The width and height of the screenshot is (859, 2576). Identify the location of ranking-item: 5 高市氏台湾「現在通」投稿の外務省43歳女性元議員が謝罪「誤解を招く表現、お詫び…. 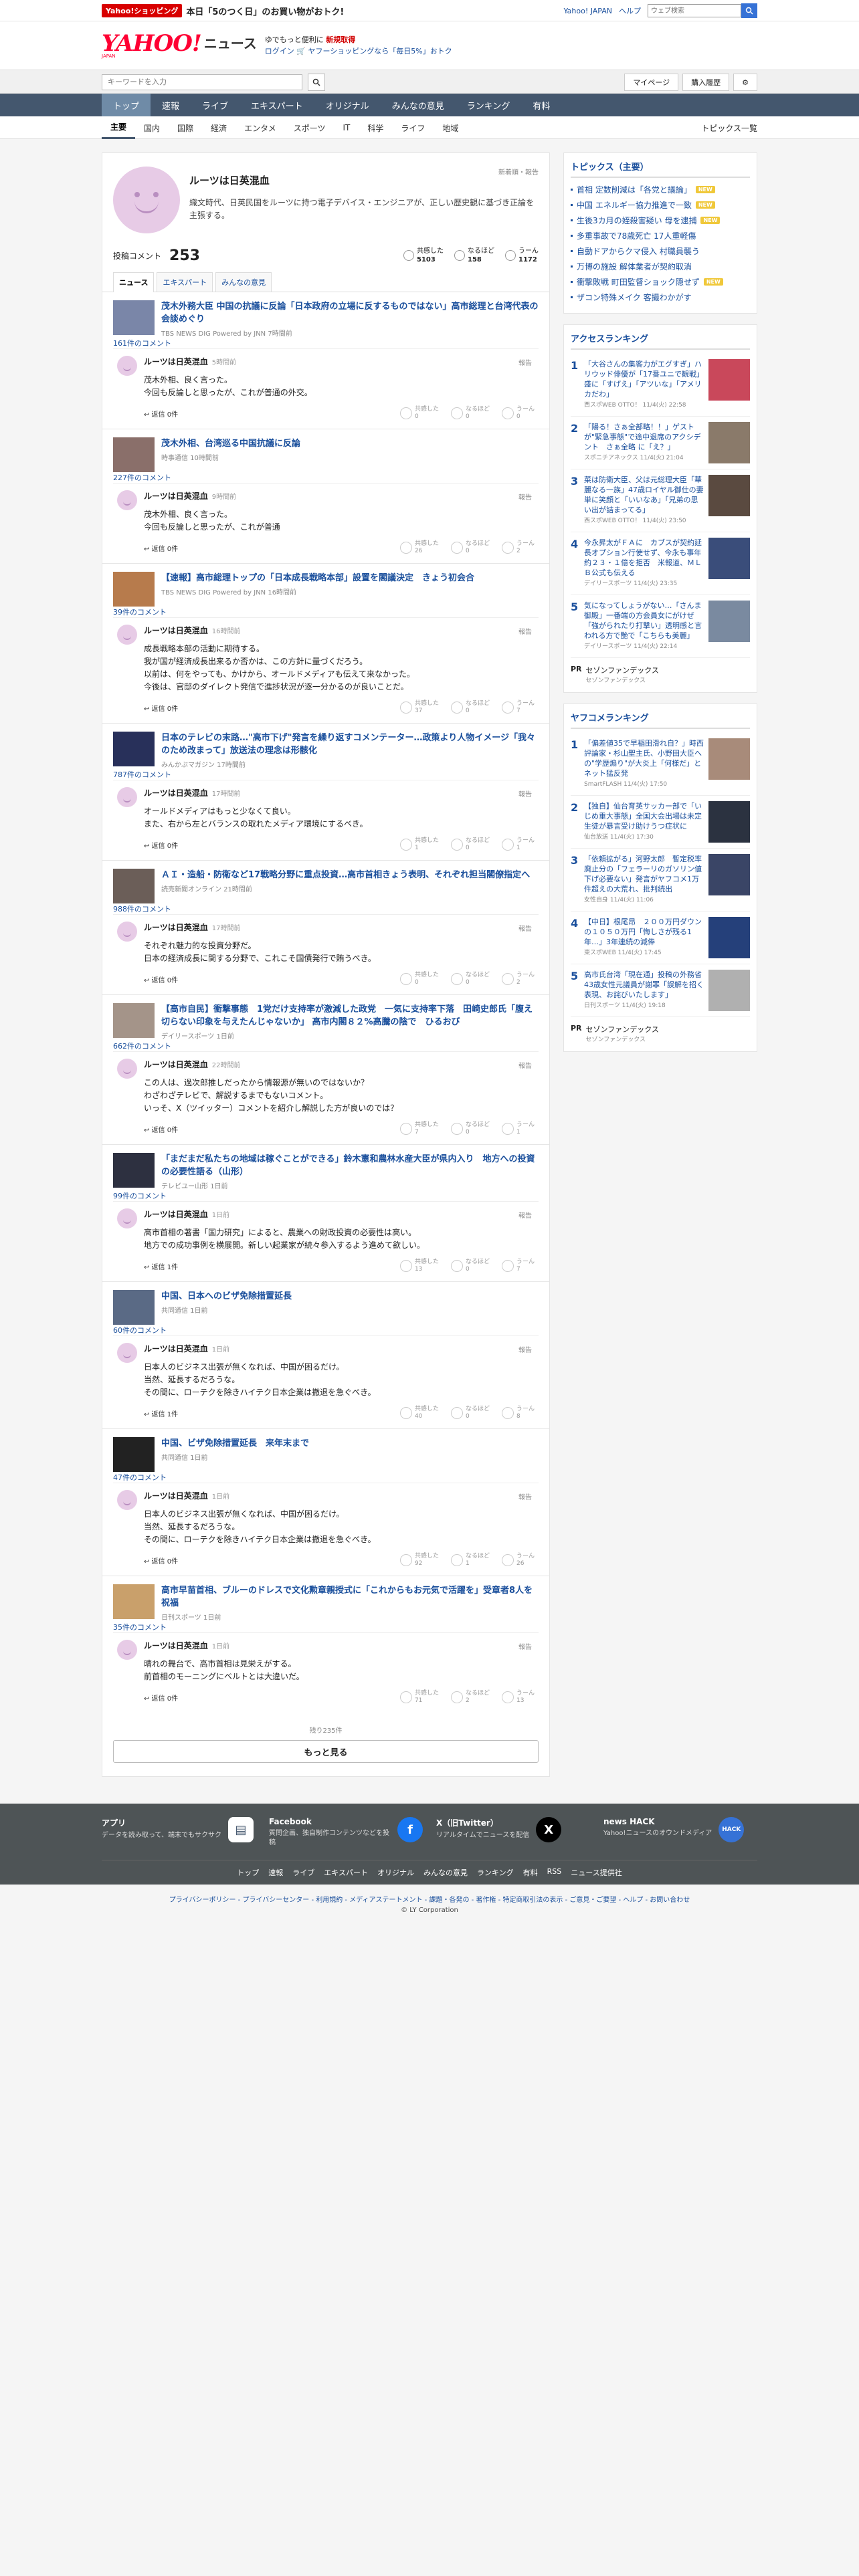
(660, 991).